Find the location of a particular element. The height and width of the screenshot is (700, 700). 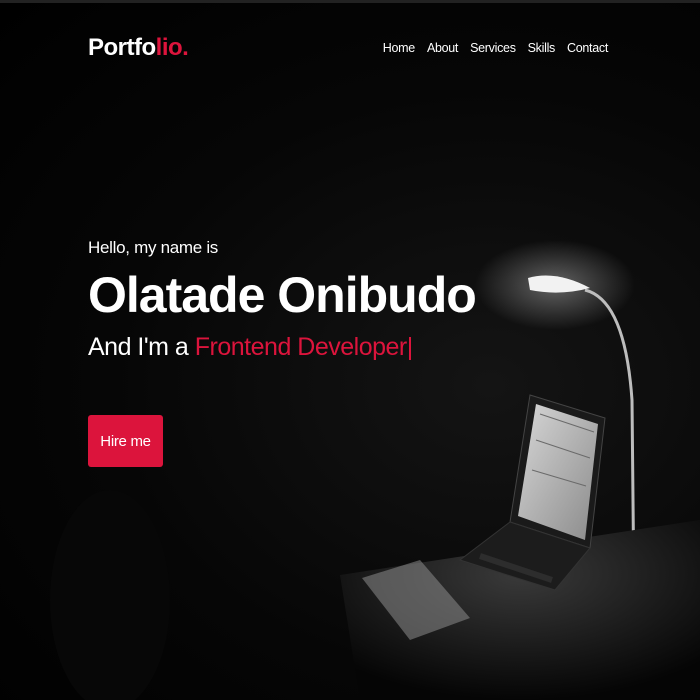

role-typed-text: Frontend Developer is located at coordinates (300, 347).